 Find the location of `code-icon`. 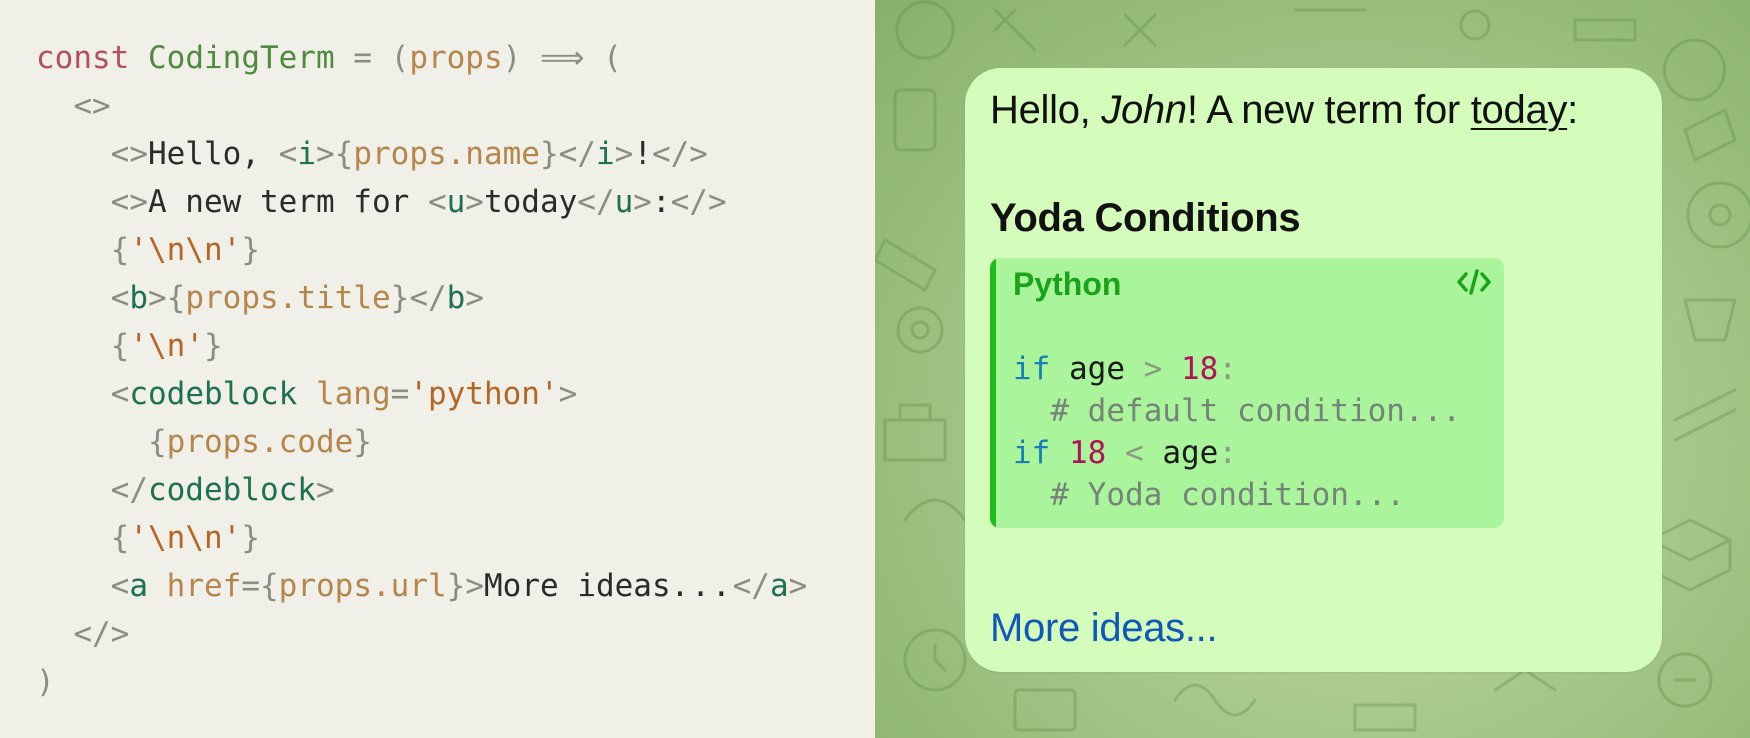

code-icon is located at coordinates (1474, 282).